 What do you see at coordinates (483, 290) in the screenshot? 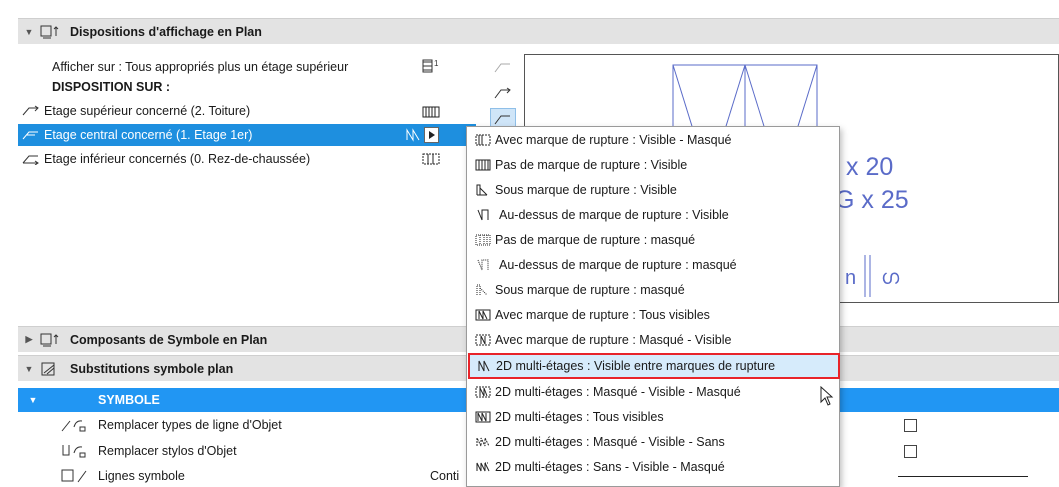
I see `below-break-hidden-icon` at bounding box center [483, 290].